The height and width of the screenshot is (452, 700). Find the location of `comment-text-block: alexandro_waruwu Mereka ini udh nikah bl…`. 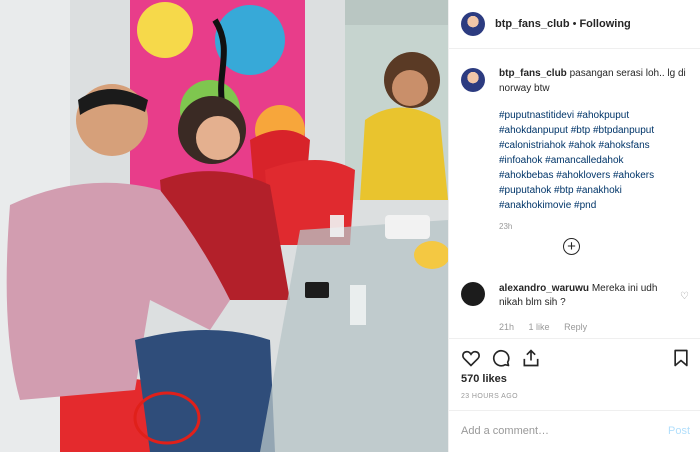

comment-text-block: alexandro_waruwu Mereka ini udh nikah bl… is located at coordinates (585, 296).